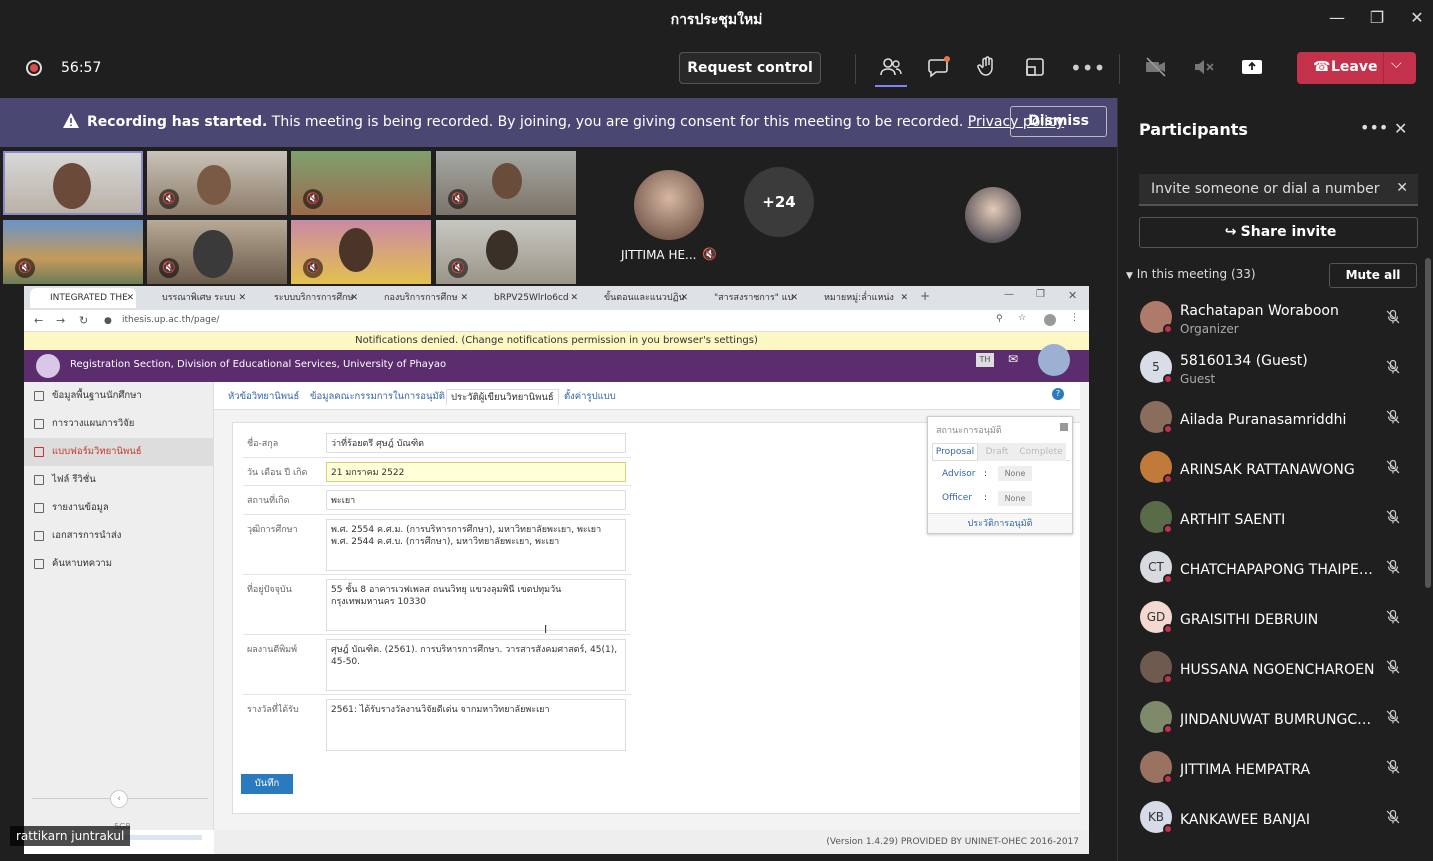 The height and width of the screenshot is (861, 1433). Describe the element at coordinates (38, 320) in the screenshot. I see `back-icon: ←` at that location.